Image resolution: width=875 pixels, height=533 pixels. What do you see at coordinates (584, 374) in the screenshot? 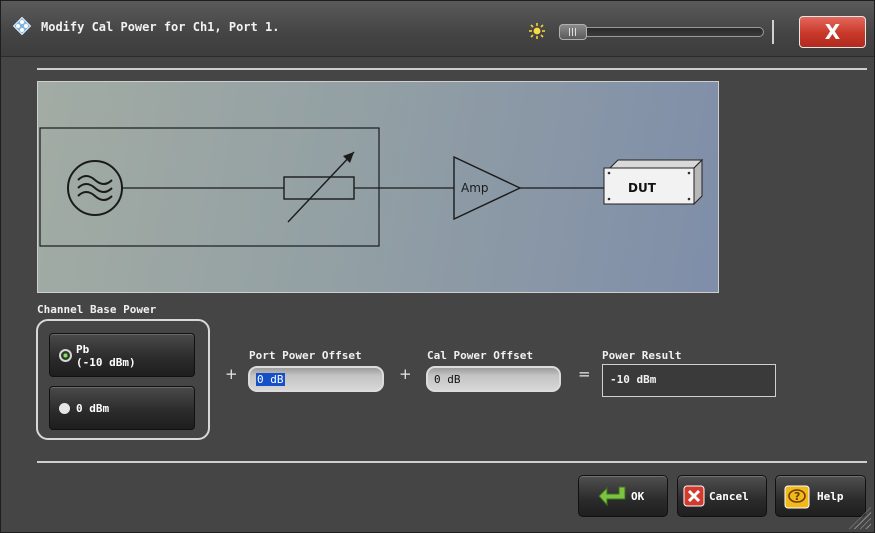
I see `equals-operator: =` at bounding box center [584, 374].